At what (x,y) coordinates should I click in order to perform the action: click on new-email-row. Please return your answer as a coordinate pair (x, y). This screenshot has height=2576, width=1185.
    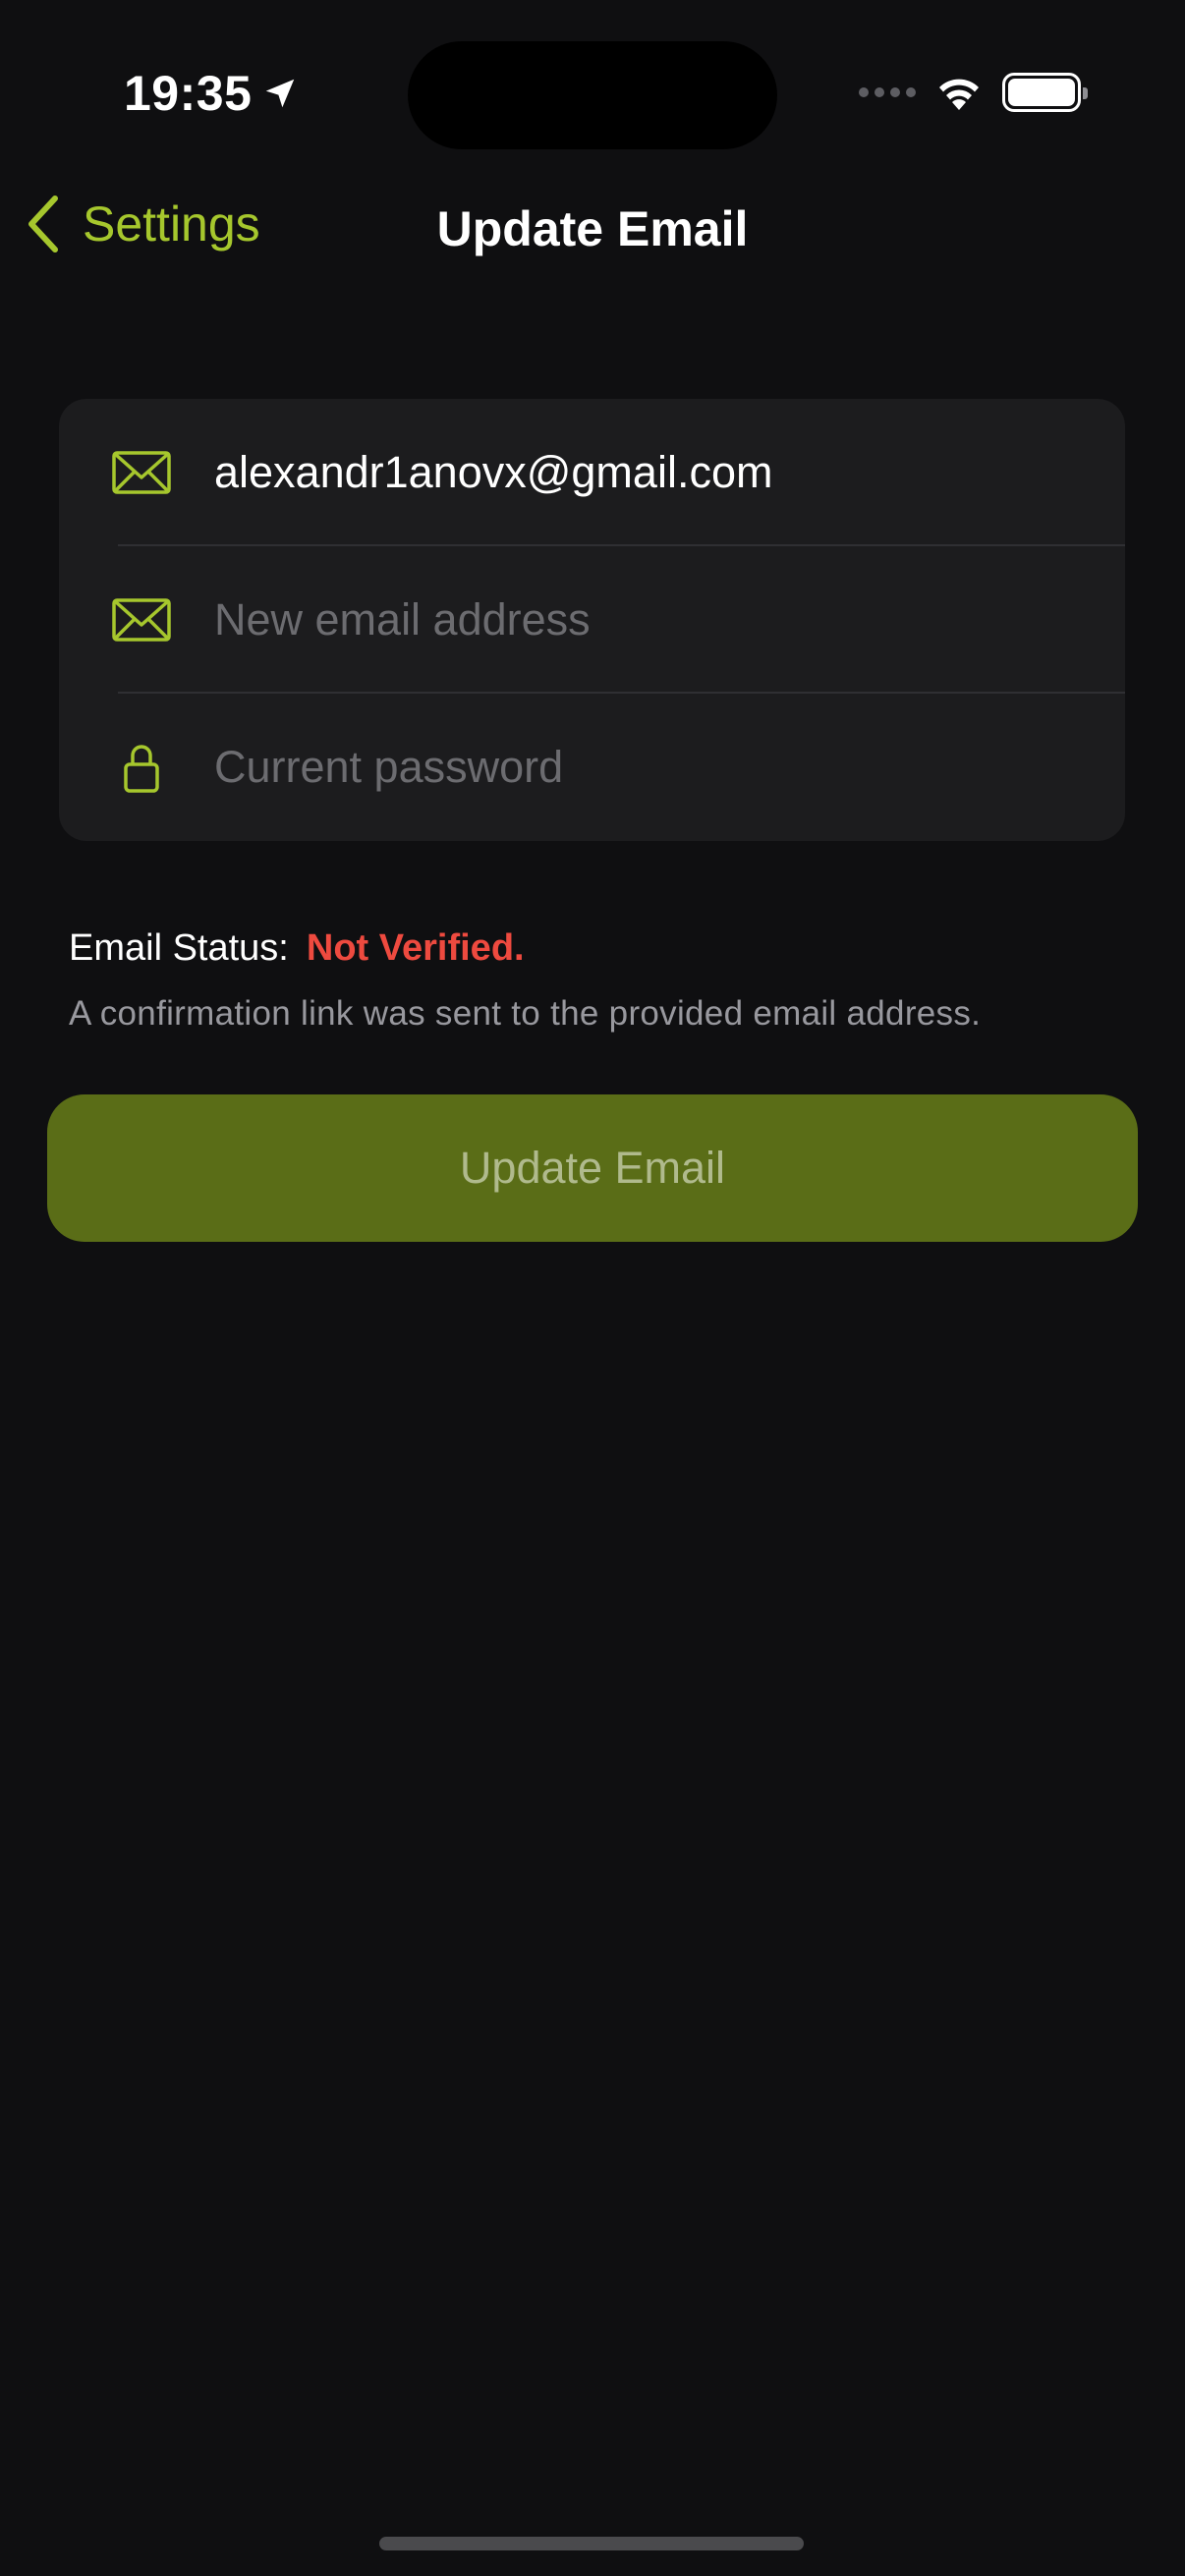
    Looking at the image, I should click on (592, 620).